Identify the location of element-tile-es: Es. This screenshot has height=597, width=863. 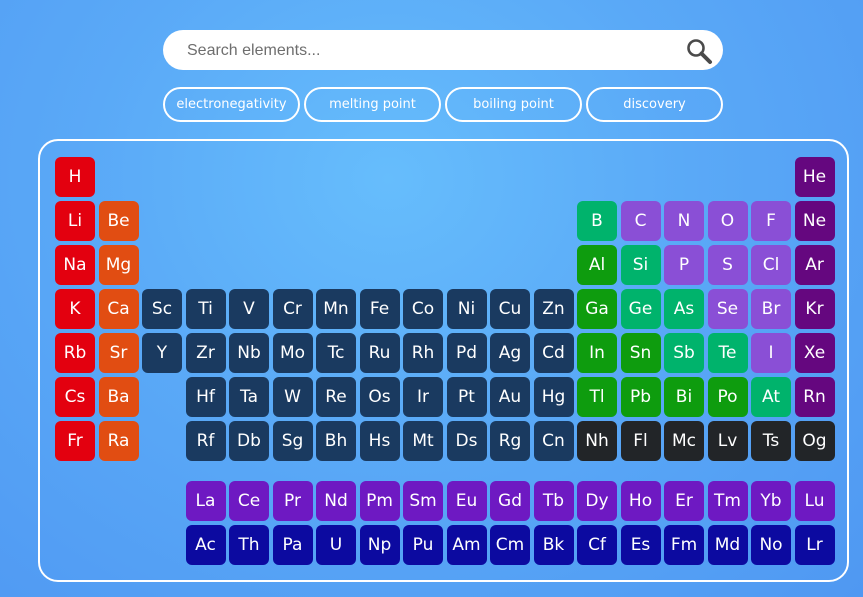
(640, 545).